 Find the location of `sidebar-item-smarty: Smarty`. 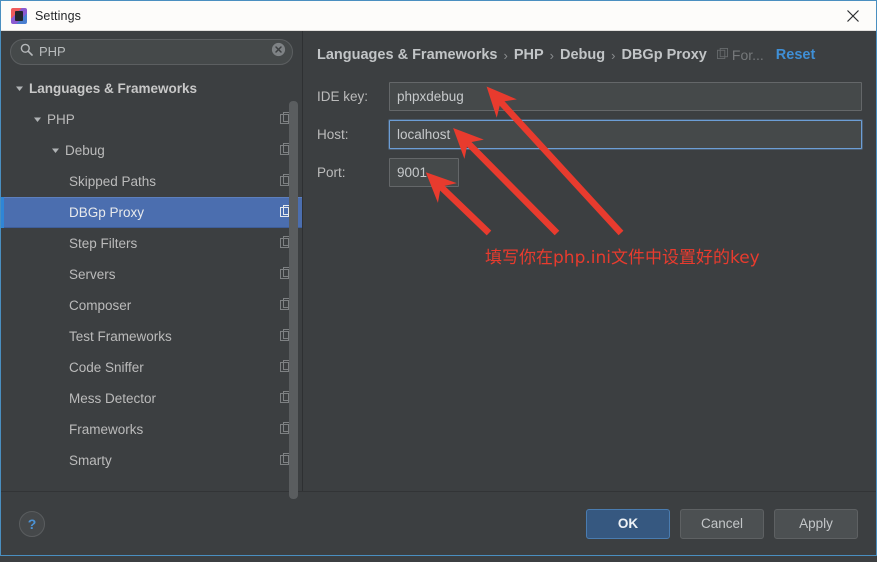

sidebar-item-smarty: Smarty is located at coordinates (151, 460).